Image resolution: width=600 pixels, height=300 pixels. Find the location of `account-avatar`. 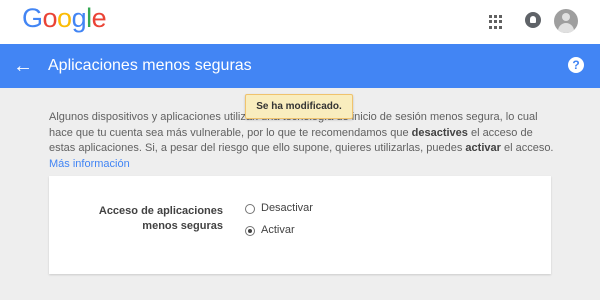

account-avatar is located at coordinates (566, 21).